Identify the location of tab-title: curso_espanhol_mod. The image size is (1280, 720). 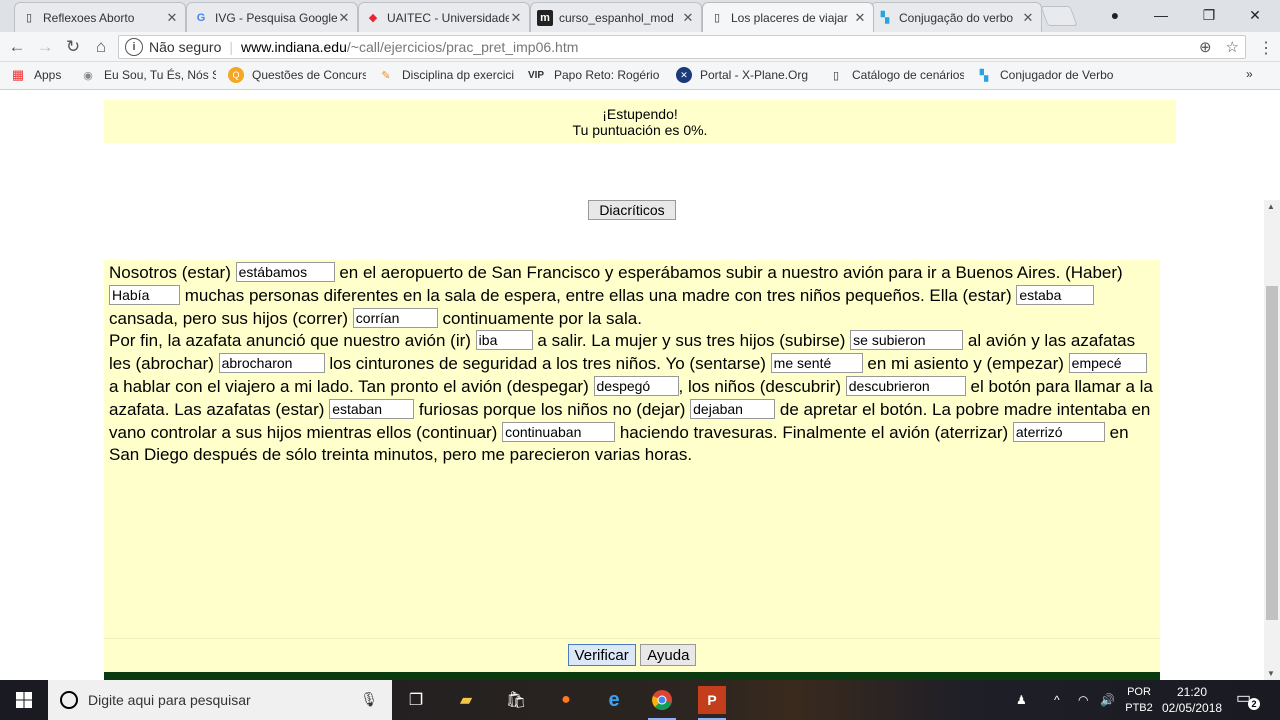
(616, 17).